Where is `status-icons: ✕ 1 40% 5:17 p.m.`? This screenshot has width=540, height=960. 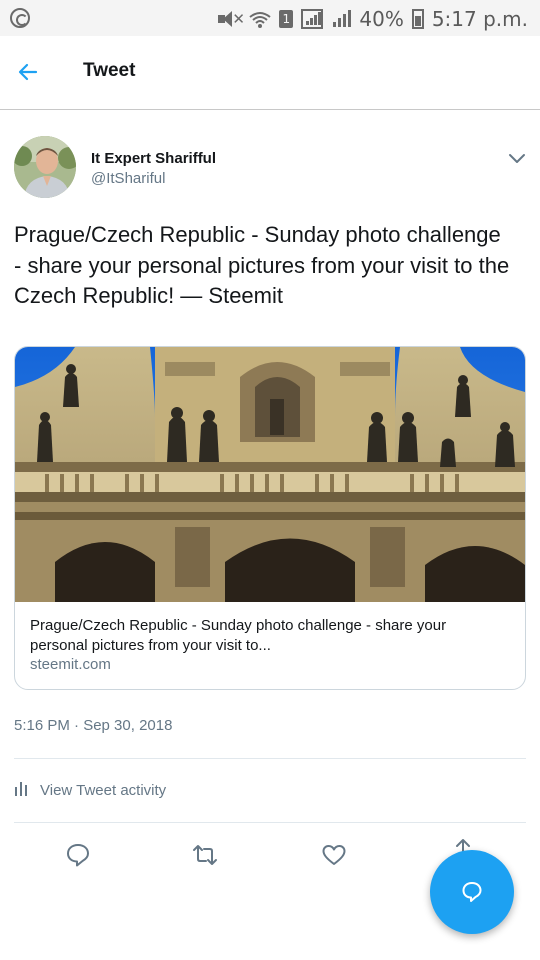 status-icons: ✕ 1 40% 5:17 p.m. is located at coordinates (372, 19).